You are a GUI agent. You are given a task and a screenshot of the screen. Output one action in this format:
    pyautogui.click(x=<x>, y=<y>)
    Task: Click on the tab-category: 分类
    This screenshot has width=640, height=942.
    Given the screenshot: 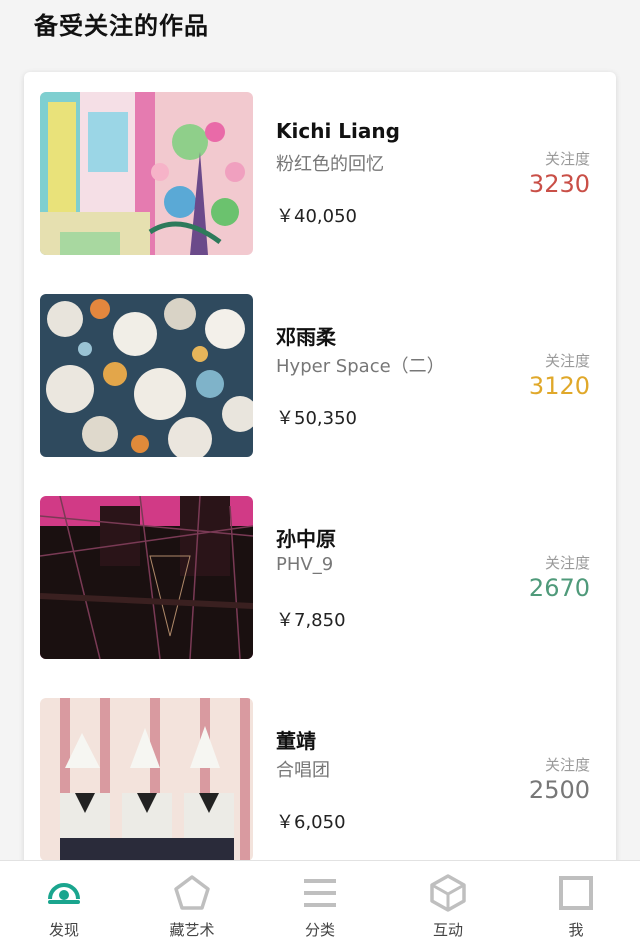 What is the action you would take?
    pyautogui.click(x=320, y=901)
    